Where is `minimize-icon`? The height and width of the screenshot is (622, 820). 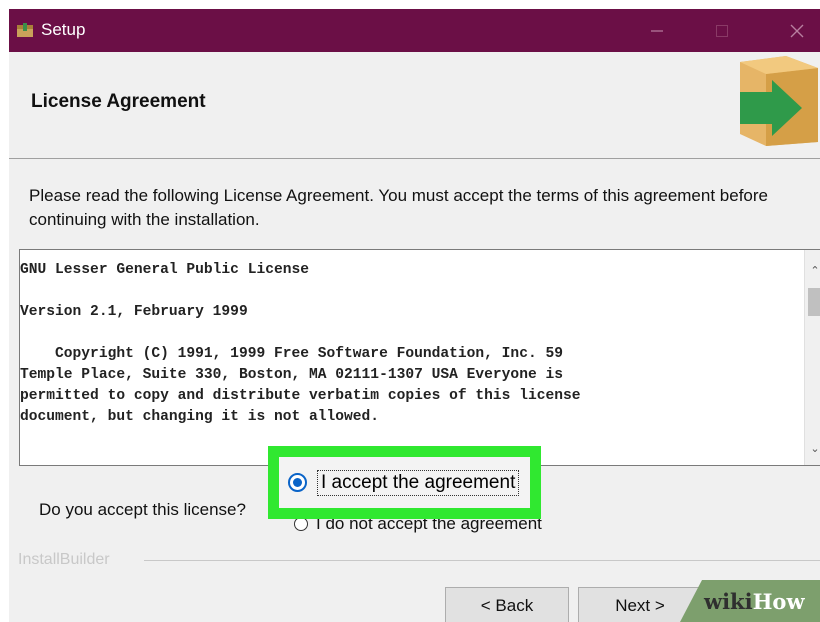 minimize-icon is located at coordinates (657, 30).